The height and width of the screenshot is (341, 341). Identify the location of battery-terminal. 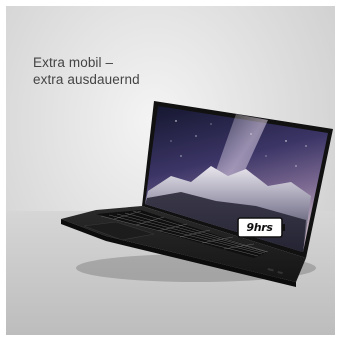
(283, 227).